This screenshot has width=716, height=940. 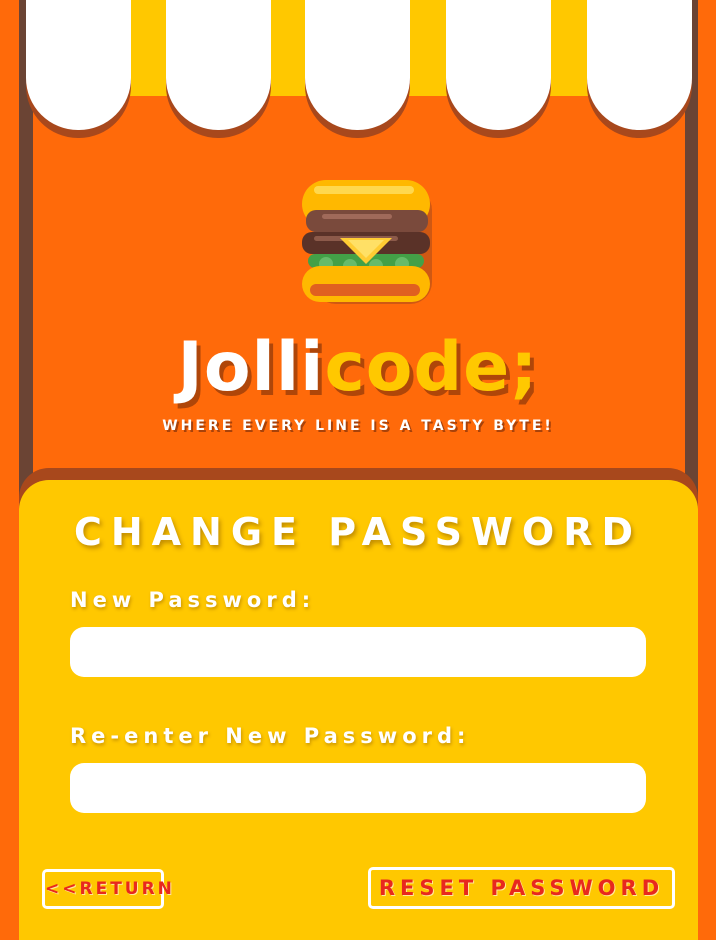 What do you see at coordinates (270, 736) in the screenshot?
I see `reenter-password-label: Re-enter New Password:` at bounding box center [270, 736].